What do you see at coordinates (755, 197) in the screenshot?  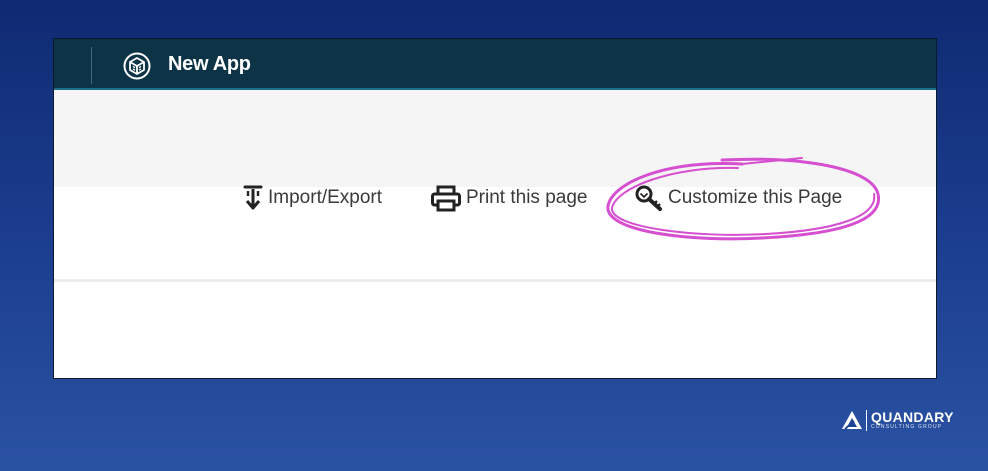 I see `customize-page-label: Customize this Page` at bounding box center [755, 197].